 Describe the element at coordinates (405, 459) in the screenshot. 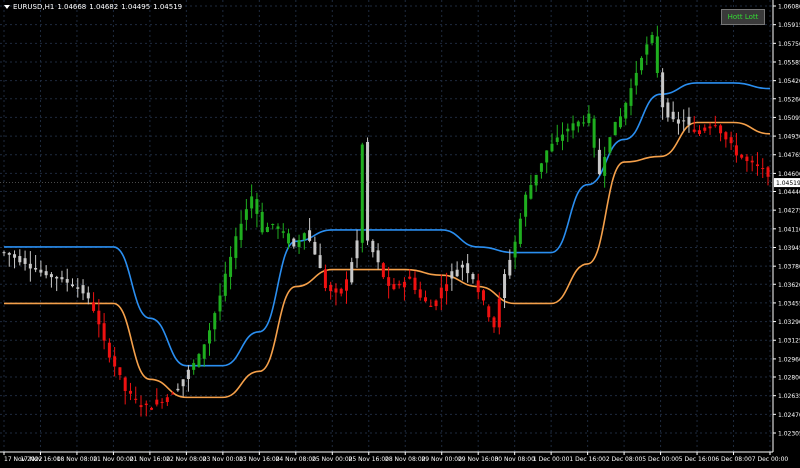

I see `time-tick-label: 28 Nov 08:00` at that location.